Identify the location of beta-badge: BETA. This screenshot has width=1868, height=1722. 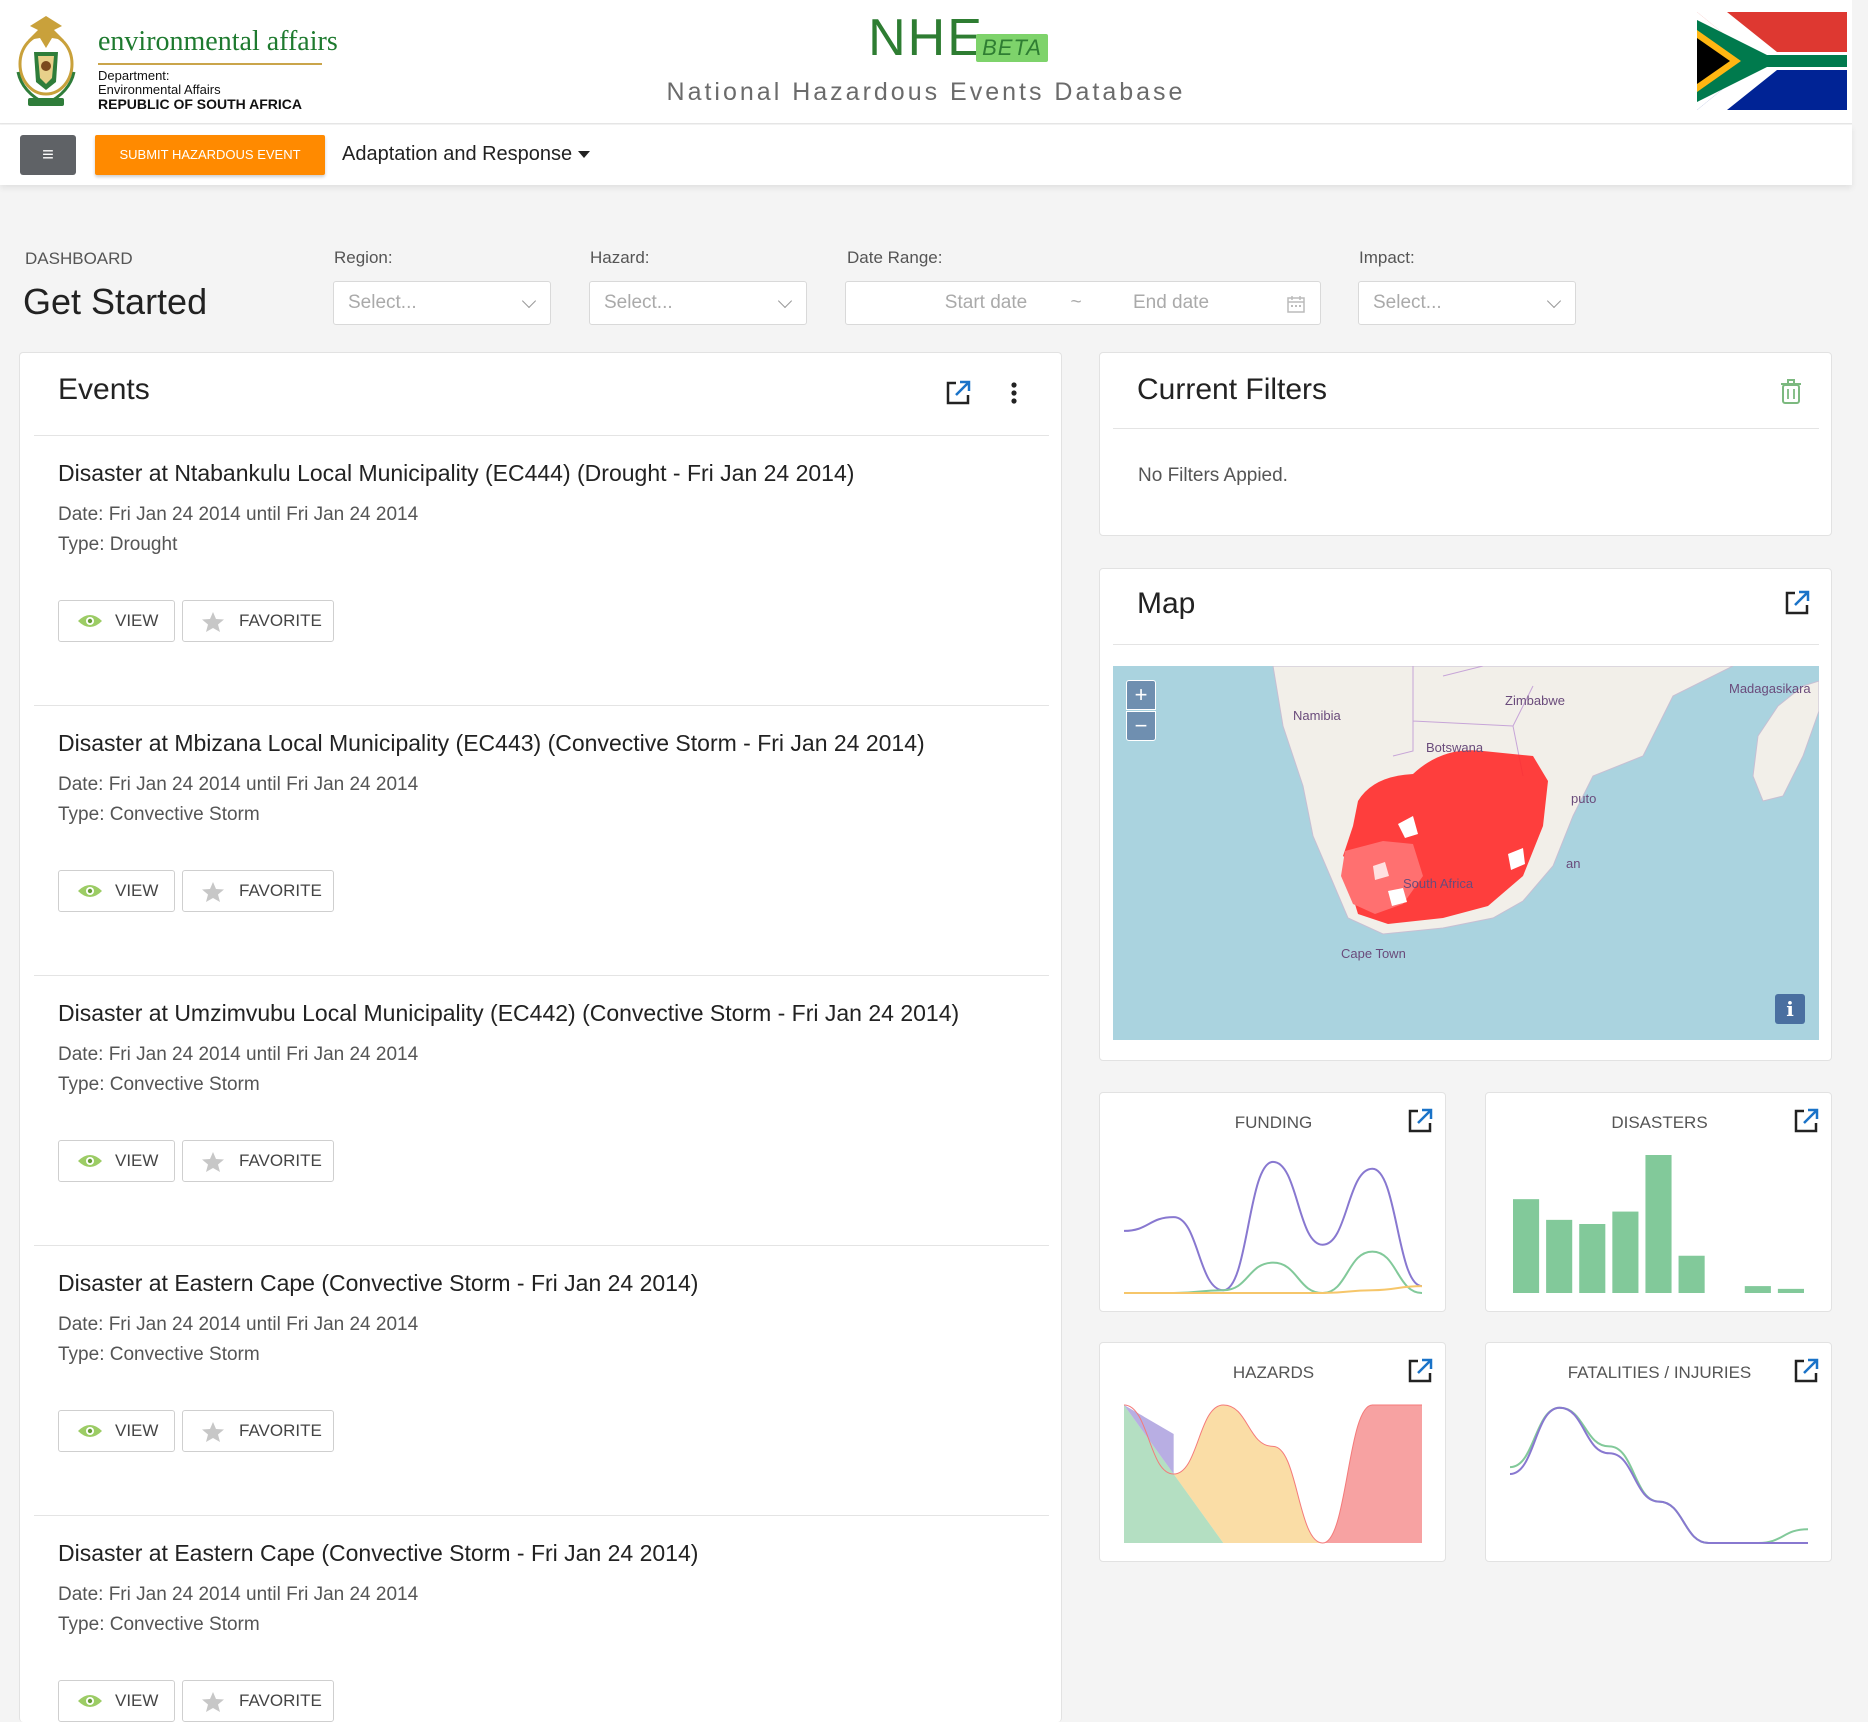
(1012, 48).